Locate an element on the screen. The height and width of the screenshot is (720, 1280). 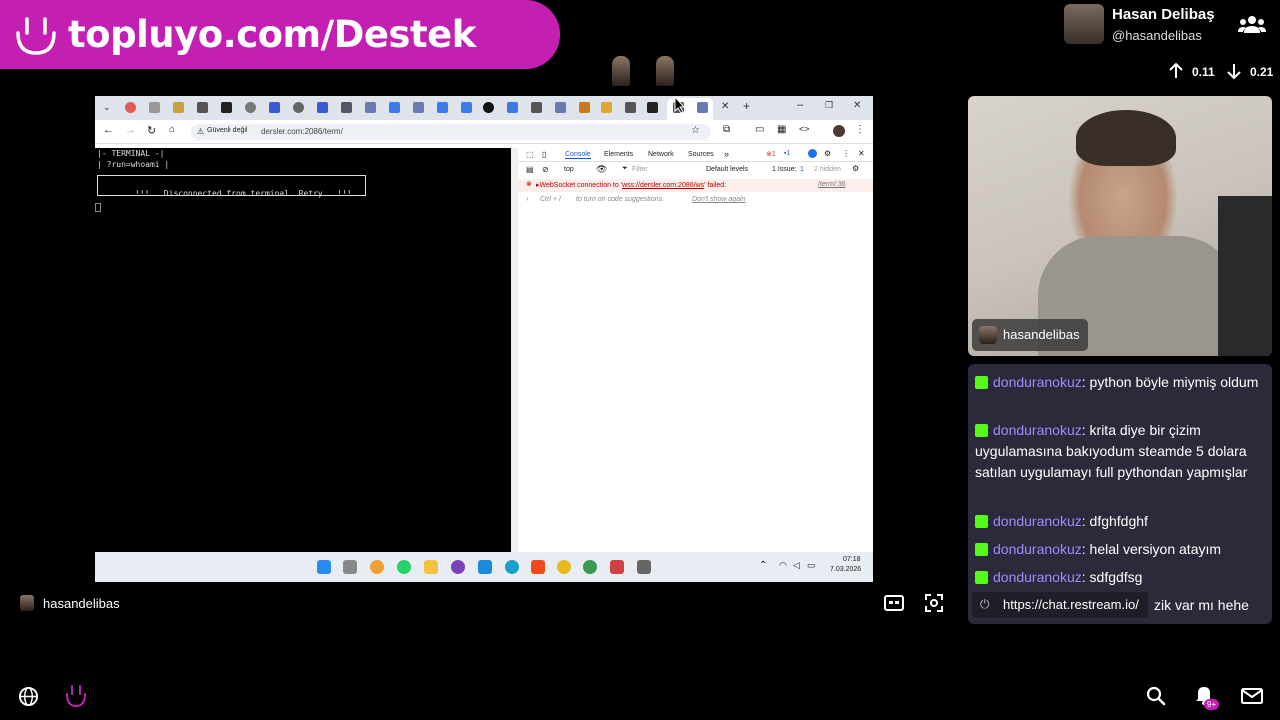
console-settings-icon: ⚙ is located at coordinates (855, 168).